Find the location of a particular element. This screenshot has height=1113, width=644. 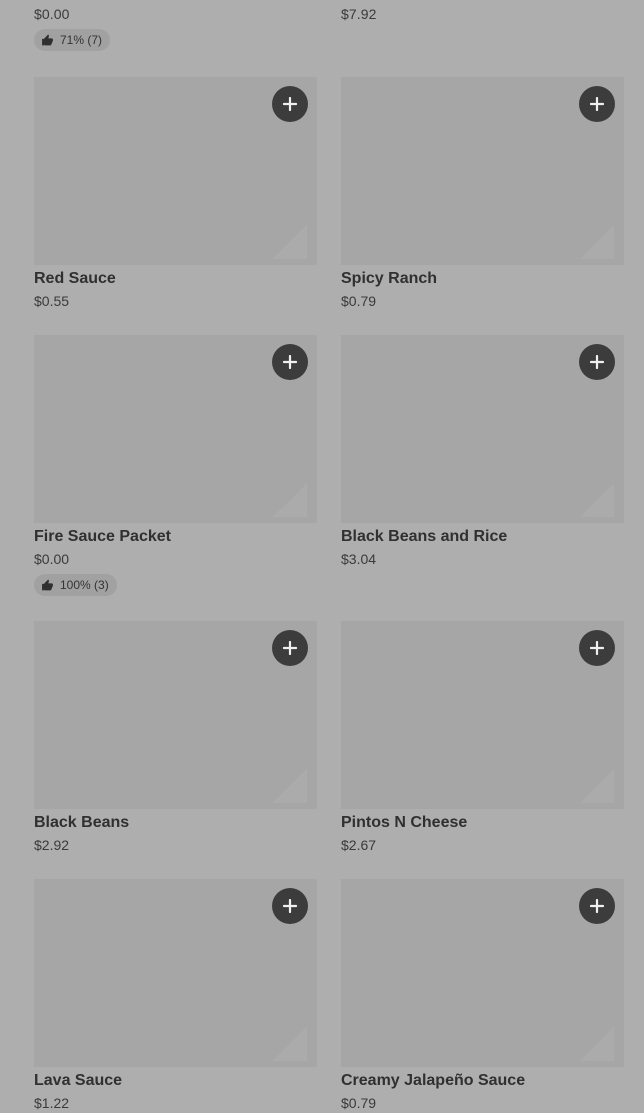

item-name: Creamy Jalapeño Sauce is located at coordinates (433, 1080).